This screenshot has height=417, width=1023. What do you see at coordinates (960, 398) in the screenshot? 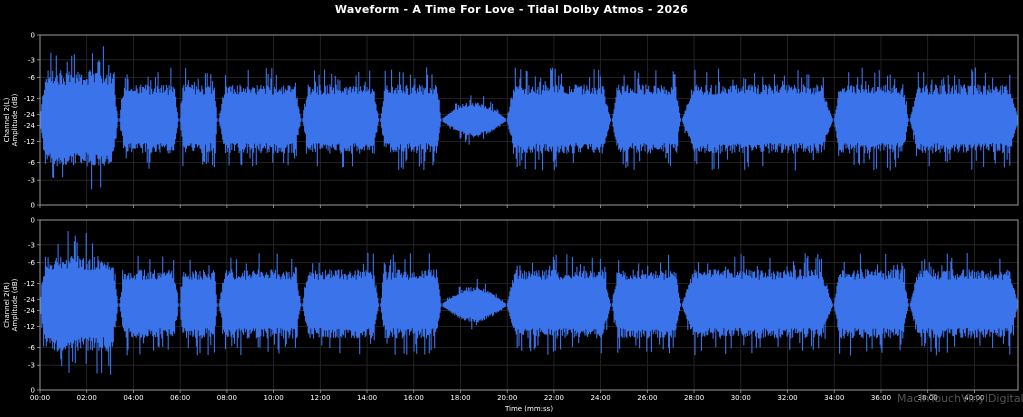
I see `watermark: MacInTouchVinylDigital.net` at bounding box center [960, 398].